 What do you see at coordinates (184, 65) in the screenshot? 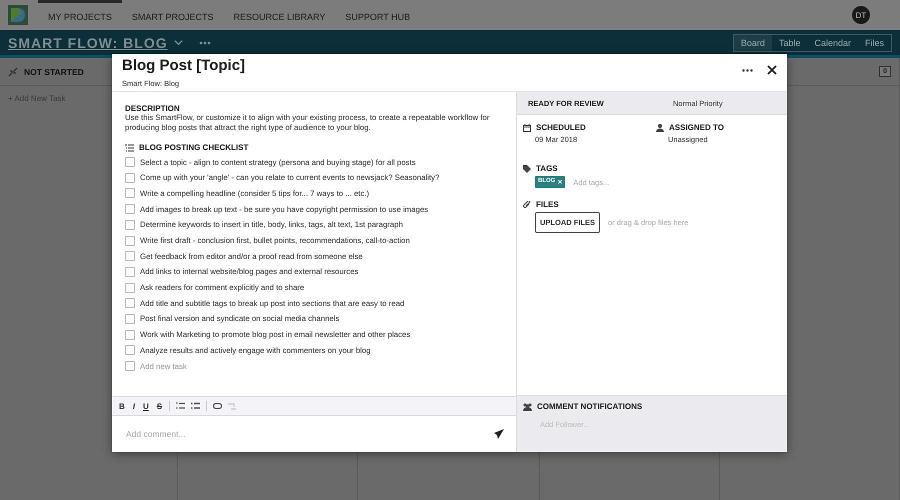
I see `task-title: Blog Post [Topic]` at bounding box center [184, 65].